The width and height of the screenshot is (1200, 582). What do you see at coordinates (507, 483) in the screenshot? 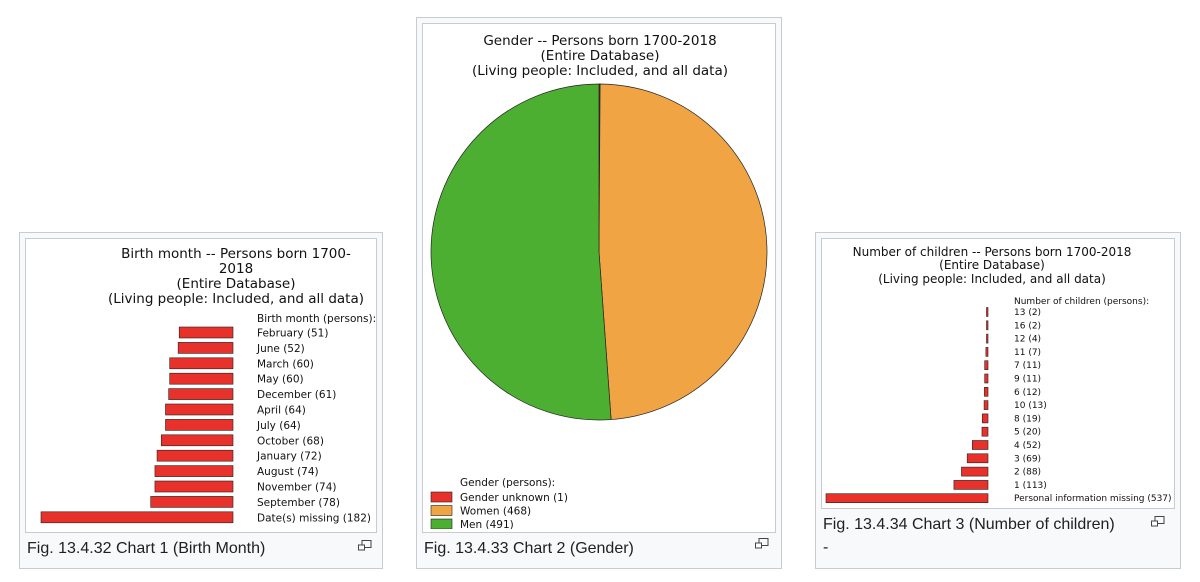
I see `legend-title: Gender (persons):` at bounding box center [507, 483].